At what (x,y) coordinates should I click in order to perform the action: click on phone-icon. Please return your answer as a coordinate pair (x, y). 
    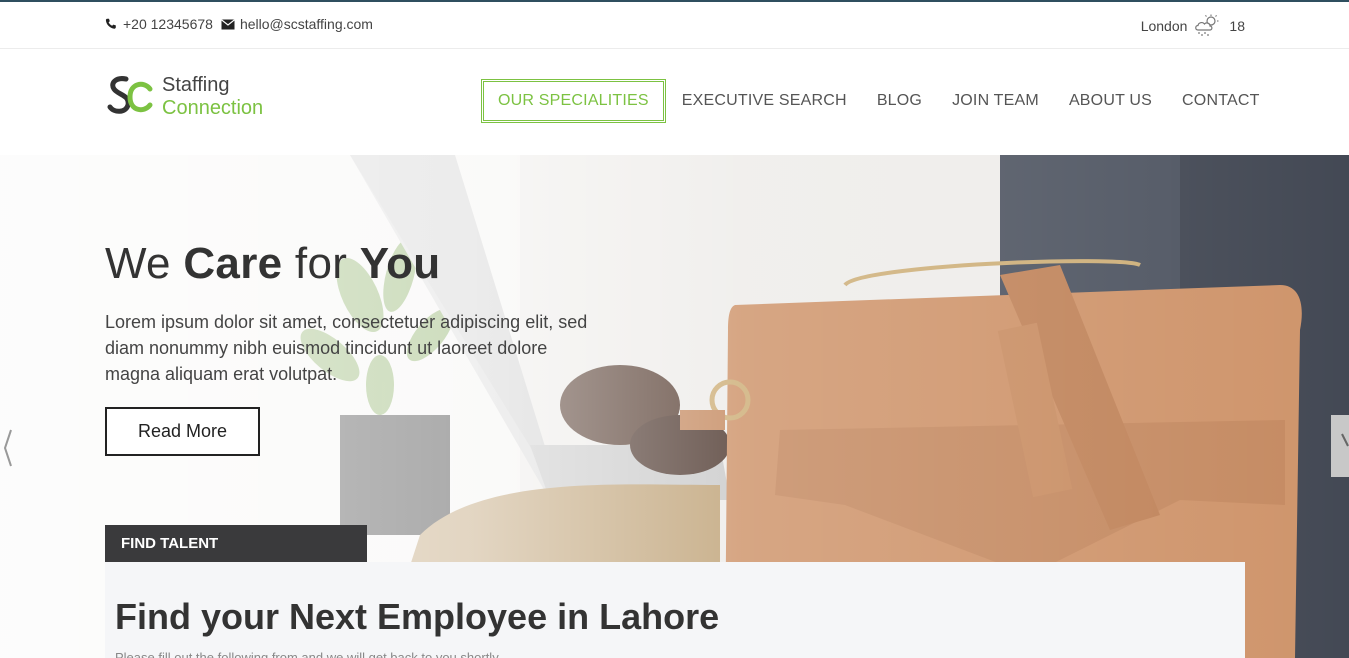
    Looking at the image, I should click on (111, 24).